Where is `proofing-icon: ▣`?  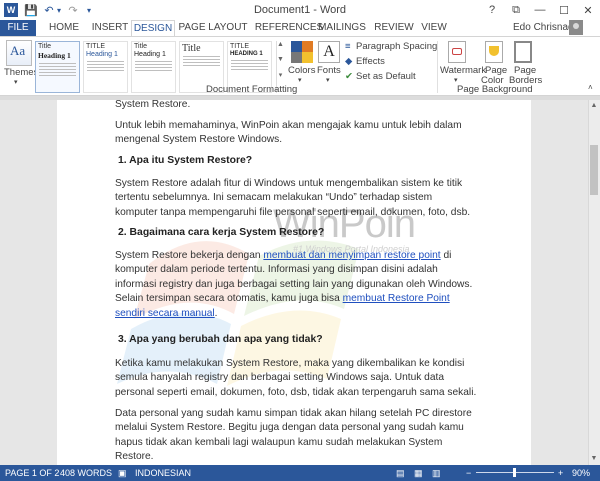 proofing-icon: ▣ is located at coordinates (122, 473).